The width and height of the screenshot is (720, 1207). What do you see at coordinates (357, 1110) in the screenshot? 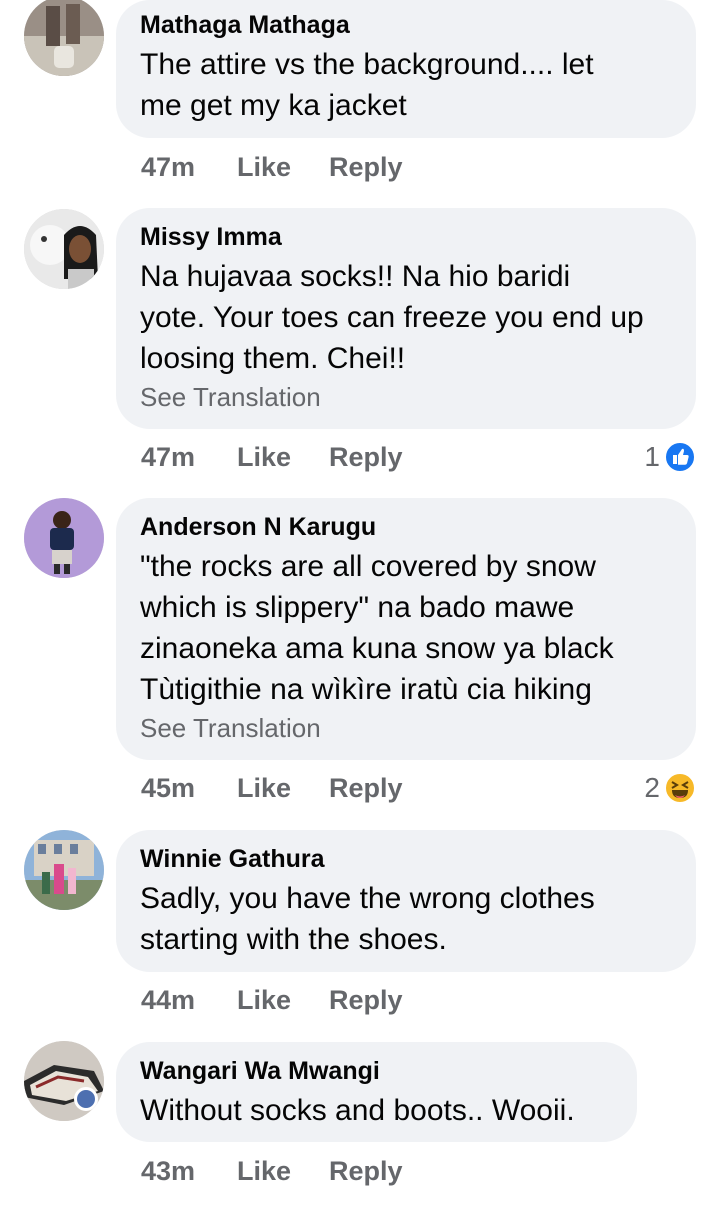
I see `comment-text: Without socks and boots.. Wooii.` at bounding box center [357, 1110].